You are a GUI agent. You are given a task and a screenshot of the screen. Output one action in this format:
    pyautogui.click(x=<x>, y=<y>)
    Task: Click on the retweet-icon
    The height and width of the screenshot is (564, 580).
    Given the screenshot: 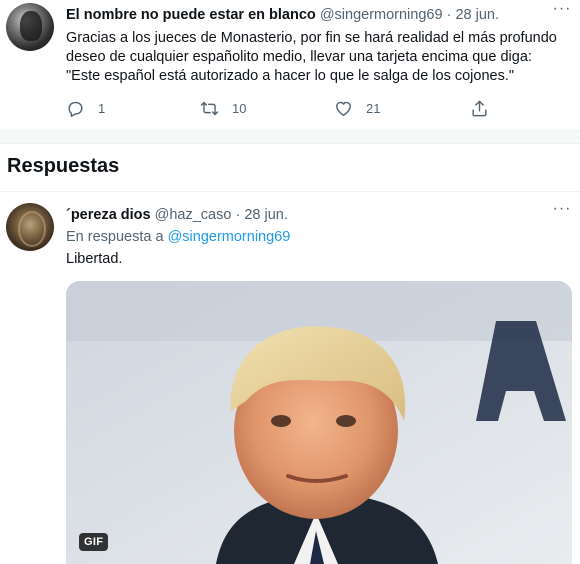 What is the action you would take?
    pyautogui.click(x=209, y=108)
    